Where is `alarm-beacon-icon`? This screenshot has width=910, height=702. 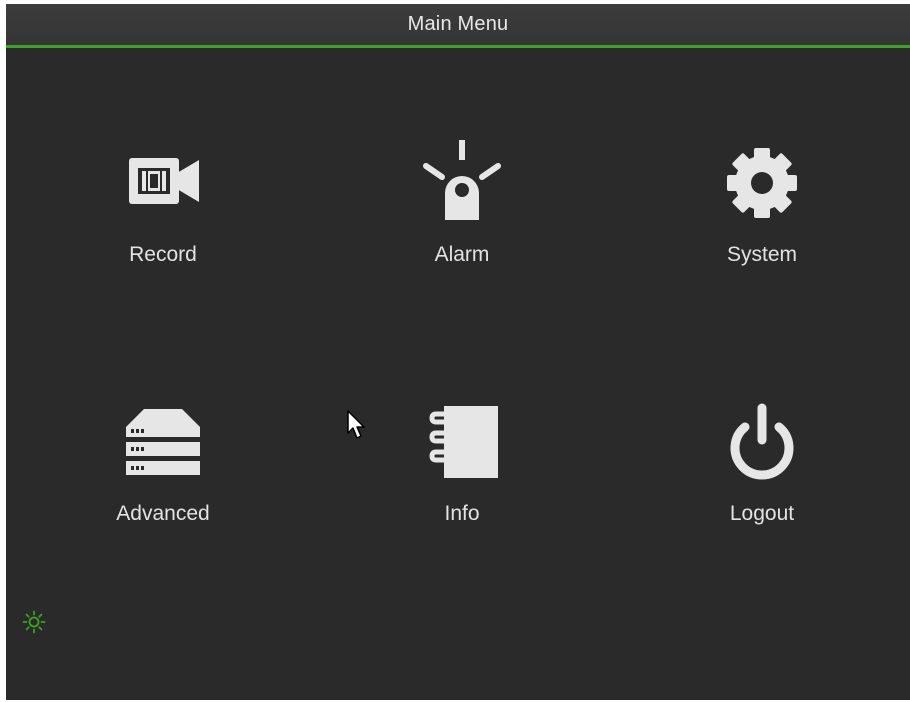 alarm-beacon-icon is located at coordinates (462, 180).